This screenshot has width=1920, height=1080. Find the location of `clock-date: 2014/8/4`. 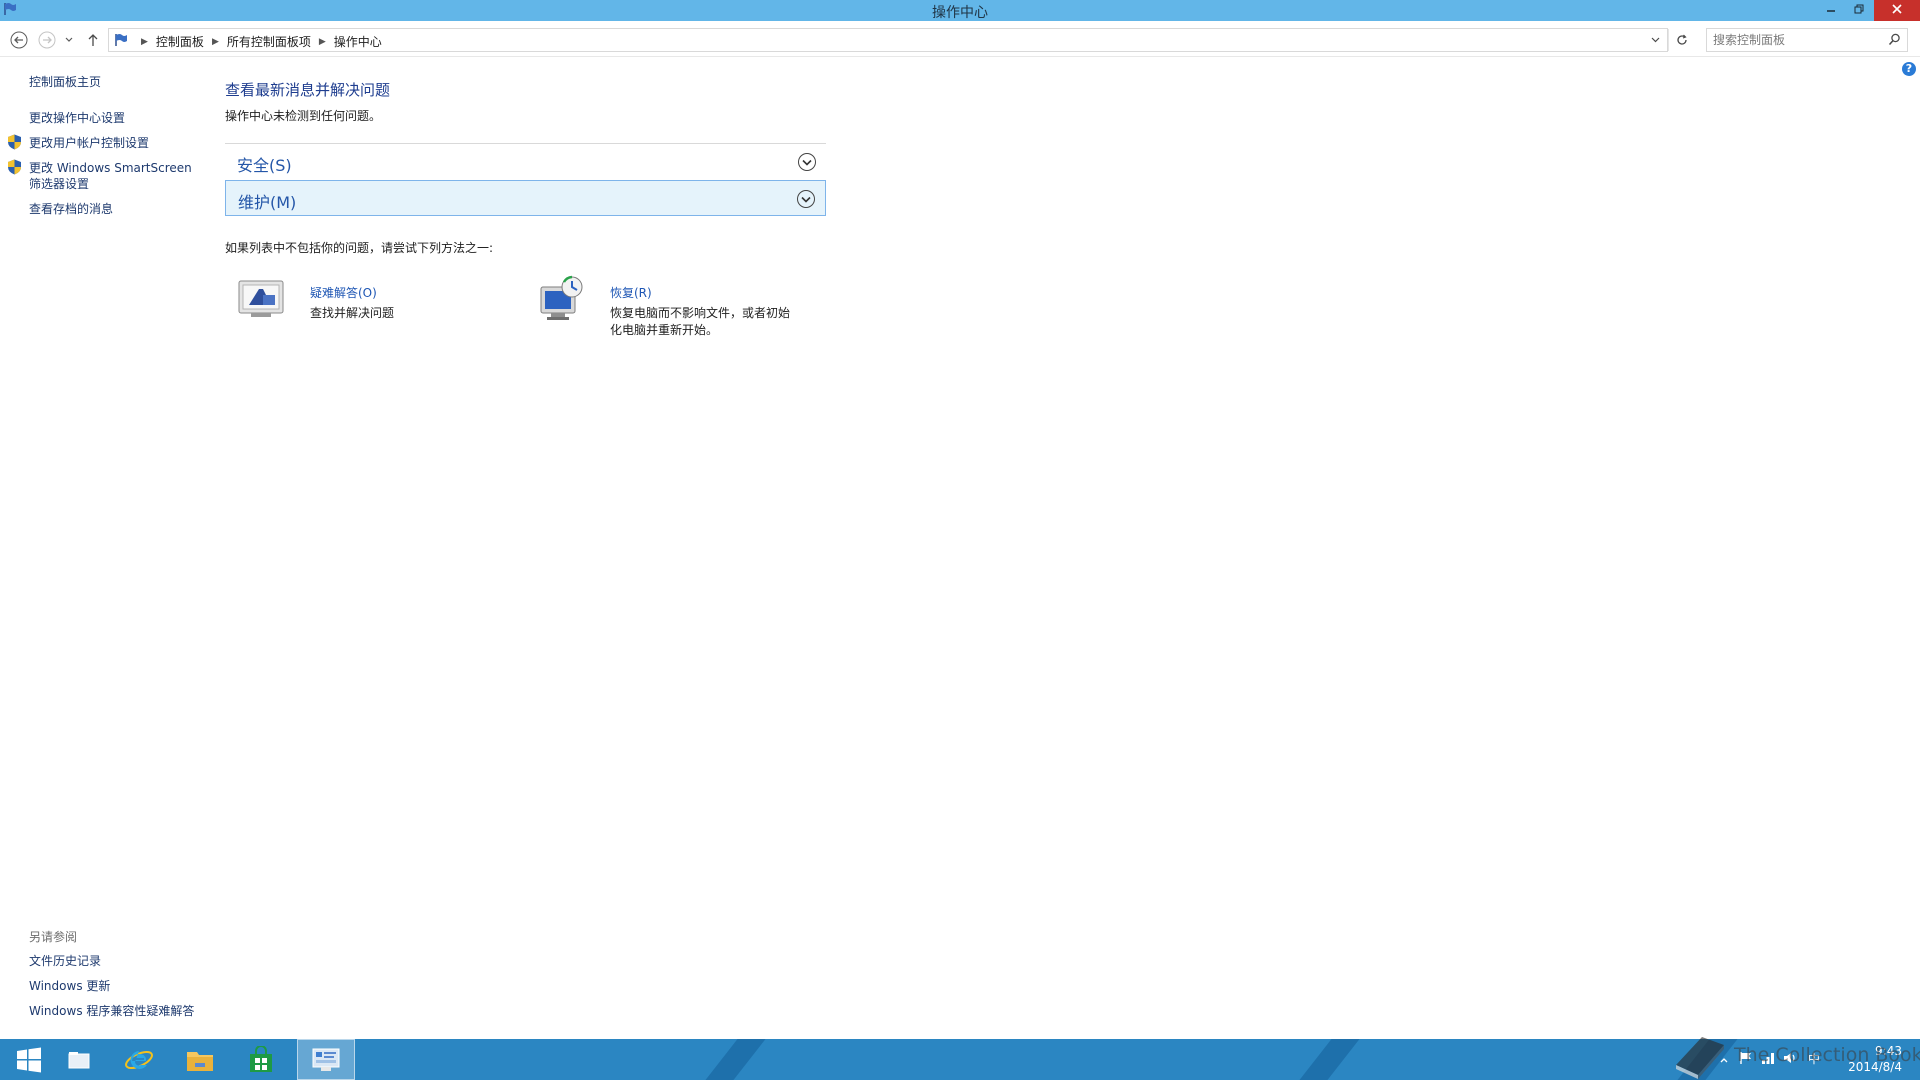

clock-date: 2014/8/4 is located at coordinates (1875, 1067).